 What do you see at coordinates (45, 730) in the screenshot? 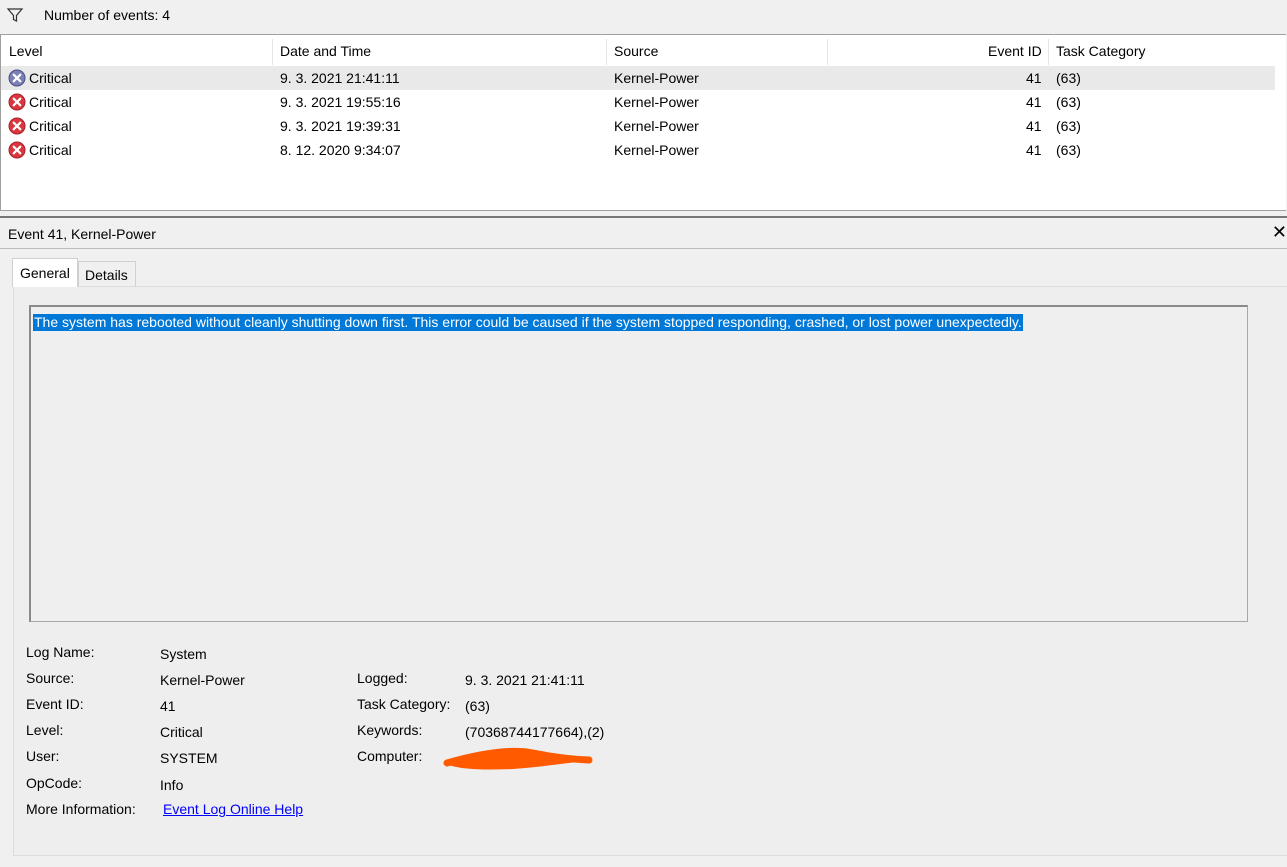
I see `level-label: Level:` at bounding box center [45, 730].